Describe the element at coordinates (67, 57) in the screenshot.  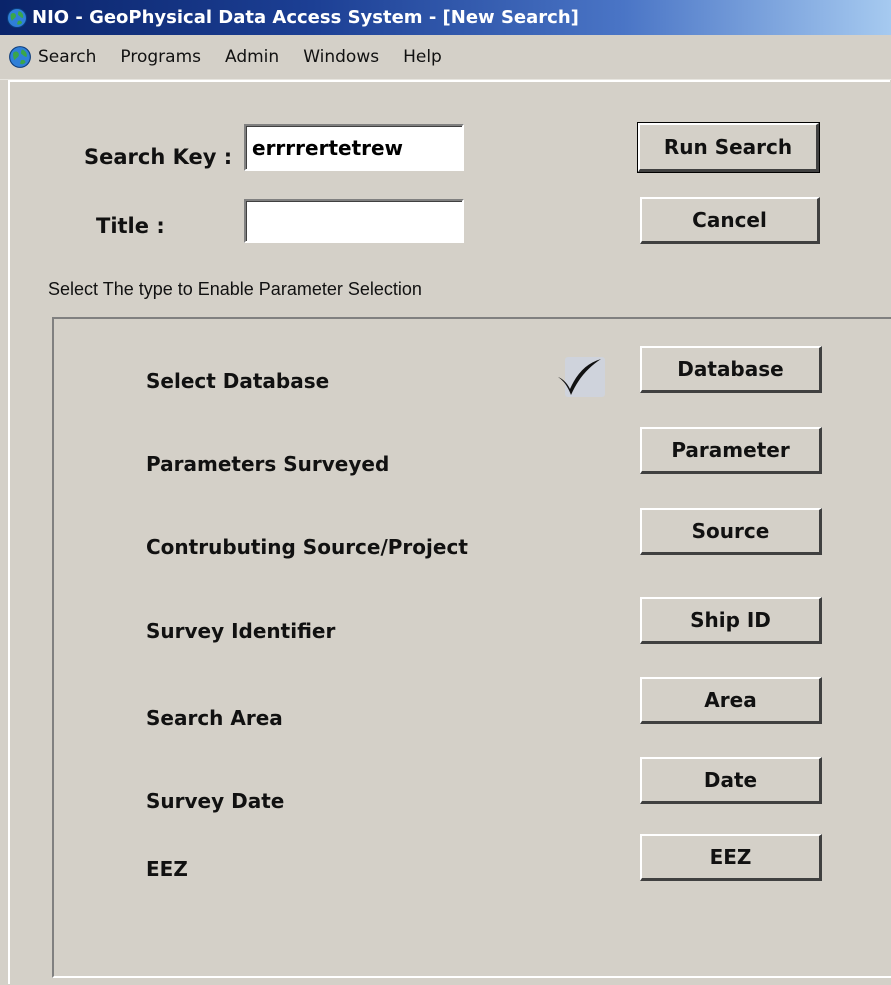
I see `menu-search: Search` at that location.